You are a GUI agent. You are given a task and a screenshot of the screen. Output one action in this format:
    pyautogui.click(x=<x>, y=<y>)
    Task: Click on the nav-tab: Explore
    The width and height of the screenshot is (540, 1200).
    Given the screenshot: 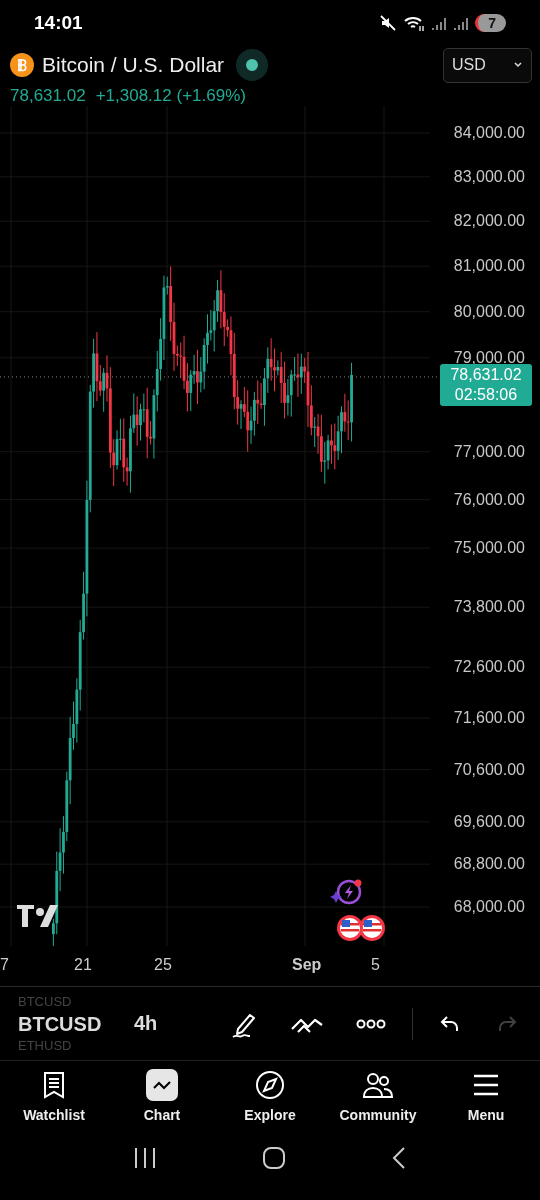 What is the action you would take?
    pyautogui.click(x=270, y=1098)
    